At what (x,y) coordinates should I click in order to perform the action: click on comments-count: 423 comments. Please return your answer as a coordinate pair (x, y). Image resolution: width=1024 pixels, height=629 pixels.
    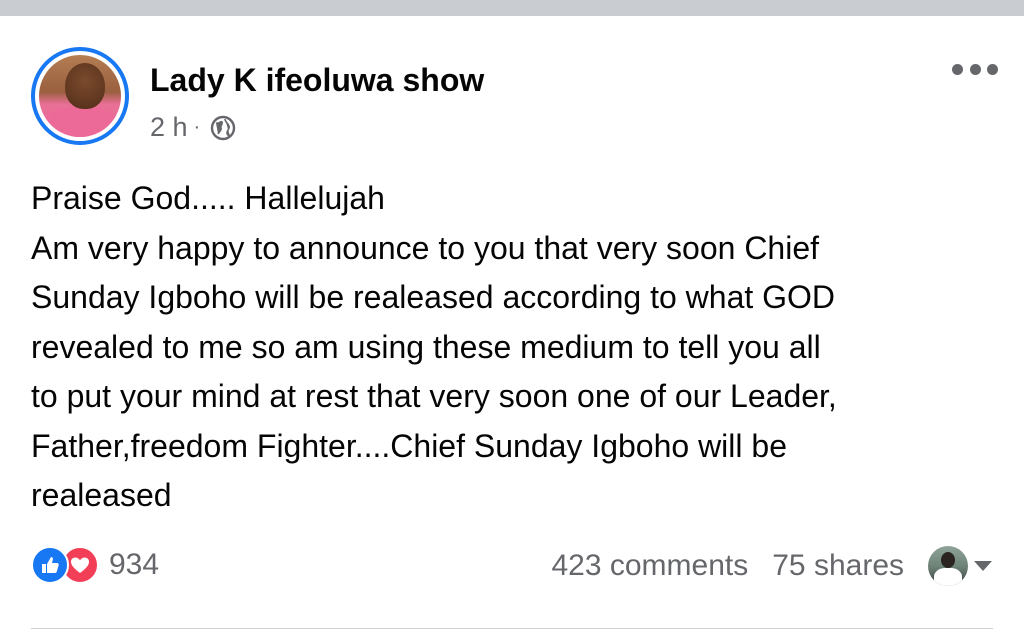
    Looking at the image, I should click on (649, 566).